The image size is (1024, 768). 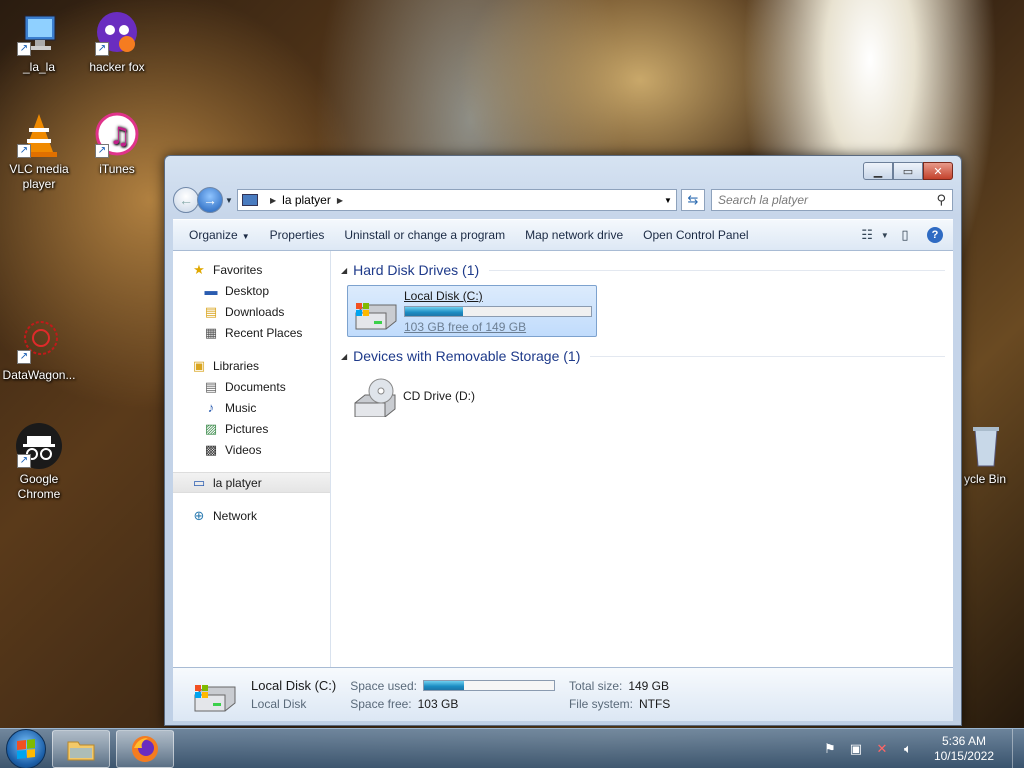 What do you see at coordinates (39, 176) in the screenshot?
I see `desktop-icon-label: VLC media player` at bounding box center [39, 176].